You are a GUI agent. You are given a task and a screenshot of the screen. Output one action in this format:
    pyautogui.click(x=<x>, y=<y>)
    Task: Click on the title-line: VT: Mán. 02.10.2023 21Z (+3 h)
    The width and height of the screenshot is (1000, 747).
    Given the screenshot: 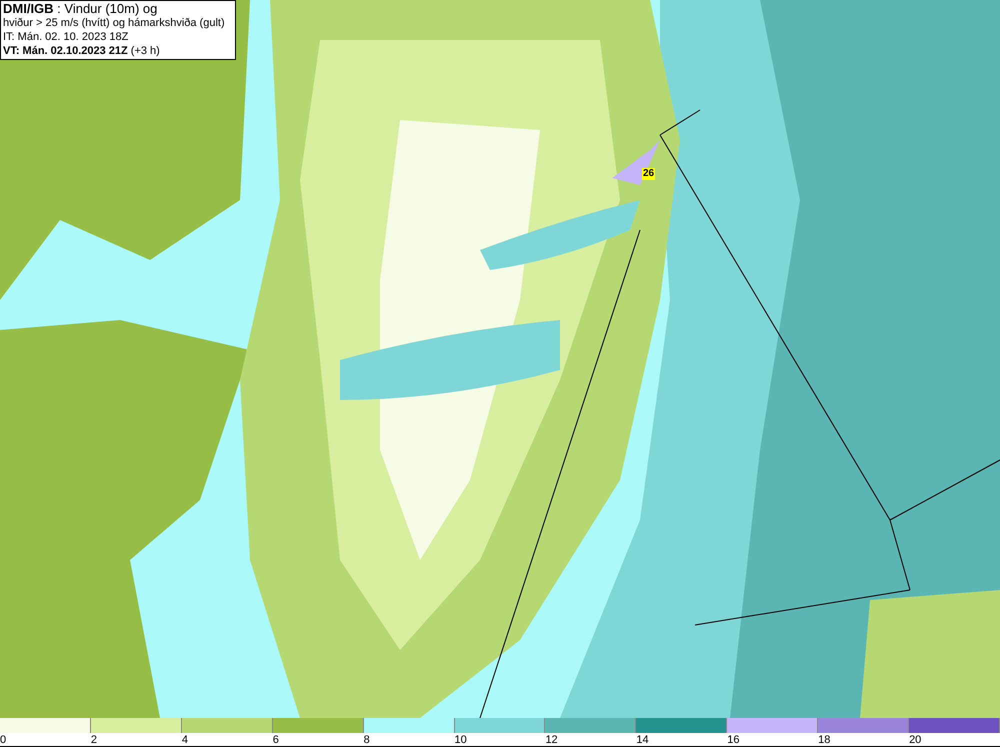 What is the action you would take?
    pyautogui.click(x=82, y=51)
    